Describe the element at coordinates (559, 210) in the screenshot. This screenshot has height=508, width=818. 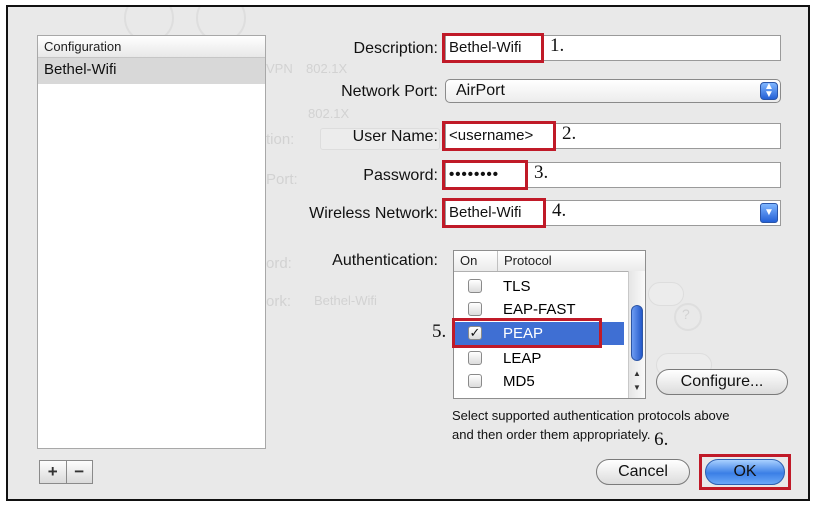
I see `annotation-step-4: 4.` at that location.